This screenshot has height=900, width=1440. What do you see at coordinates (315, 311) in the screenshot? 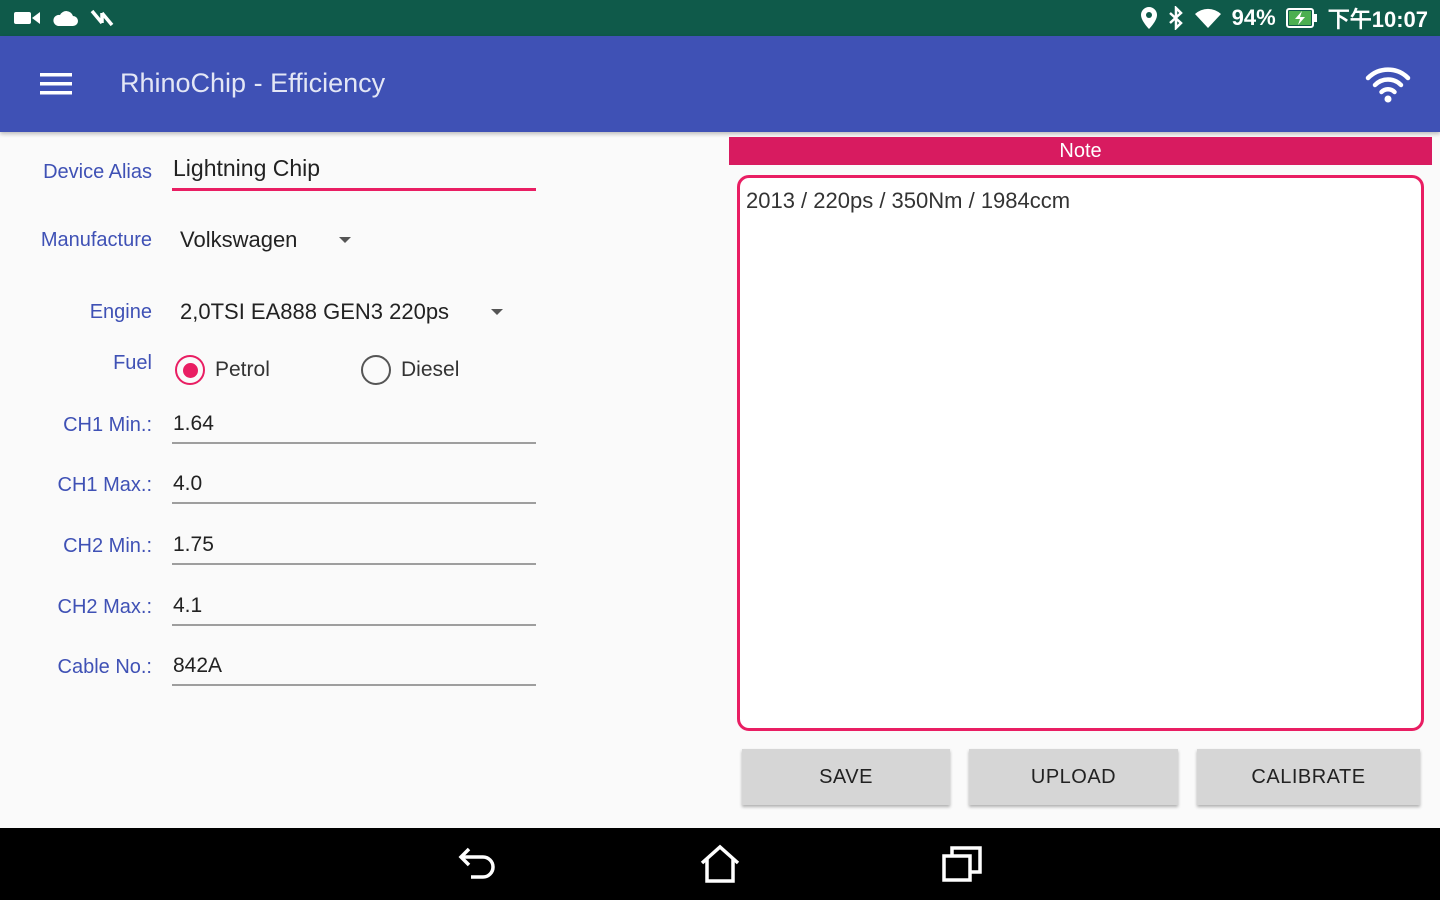
I see `engine-value: 2,0TSI EA888 GEN3 220ps` at bounding box center [315, 311].